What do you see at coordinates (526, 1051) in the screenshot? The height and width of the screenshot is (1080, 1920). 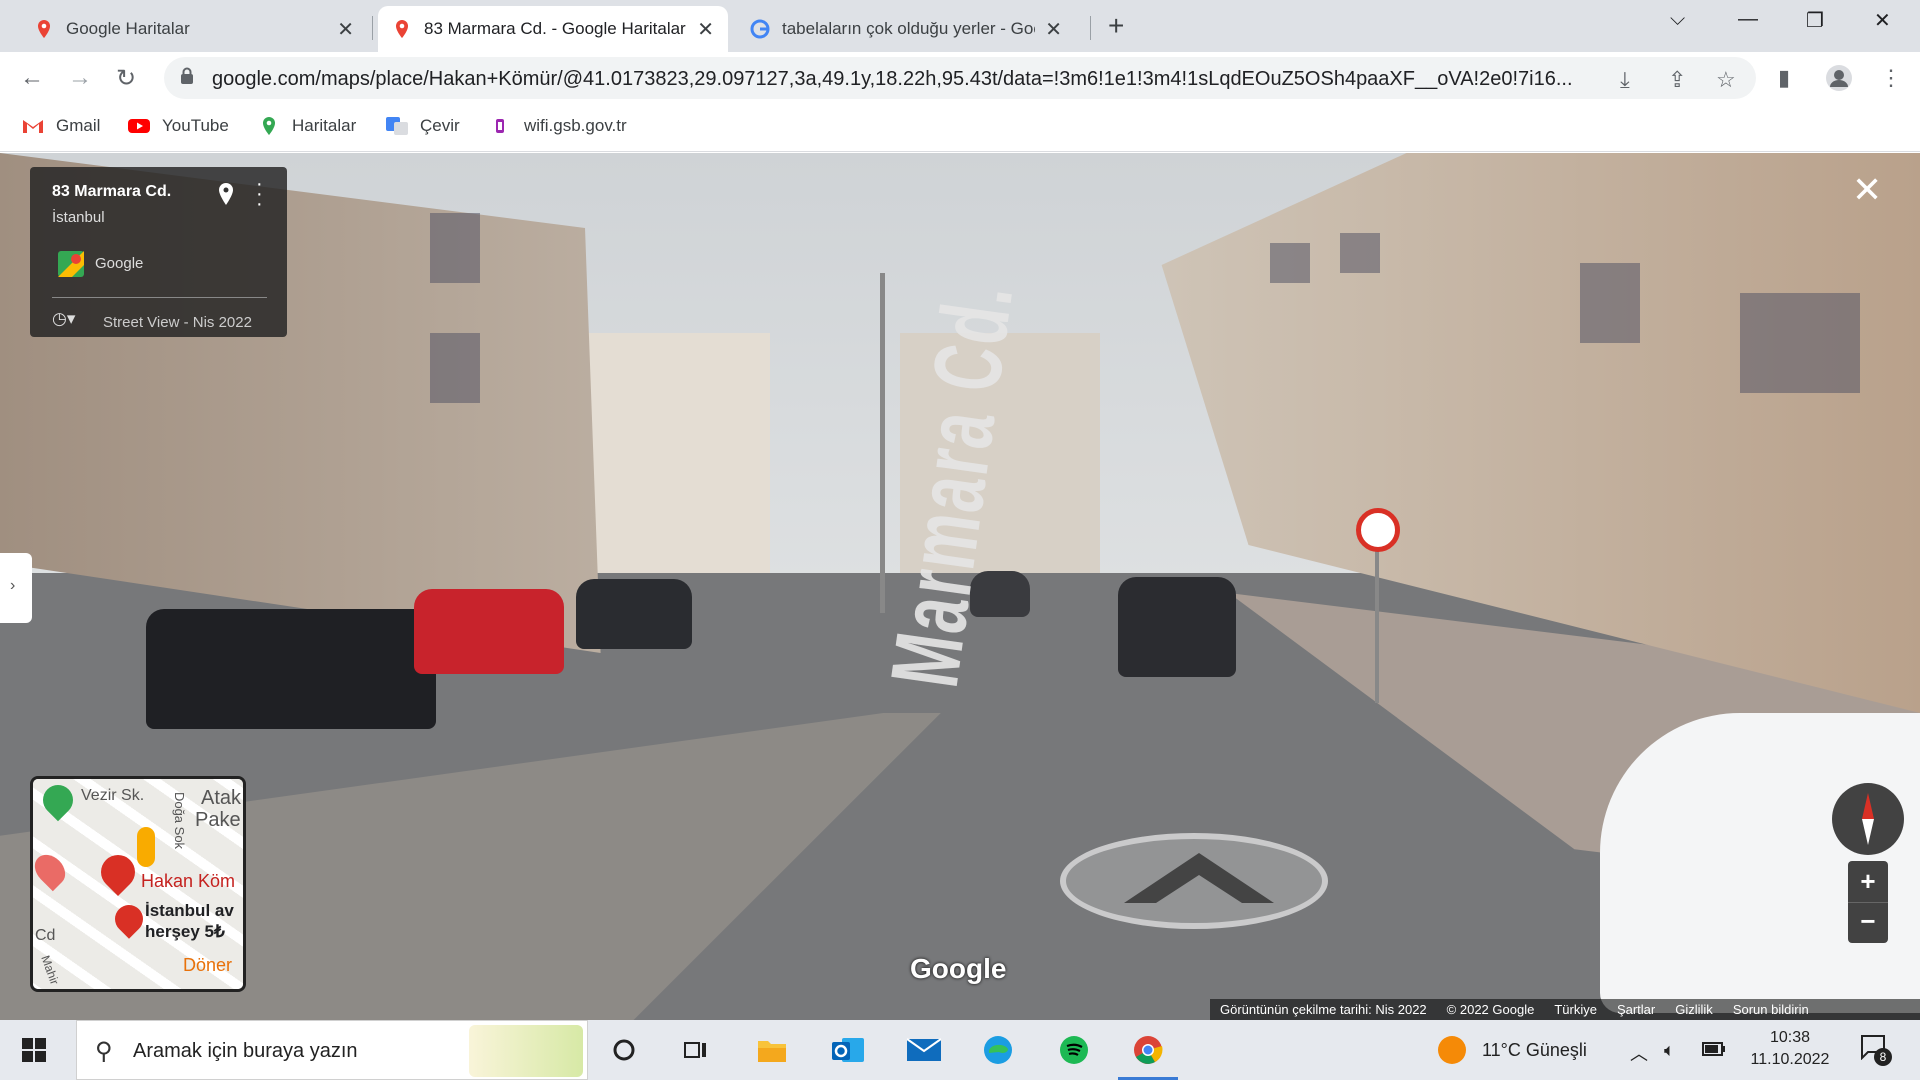 I see `search-highlight-art` at bounding box center [526, 1051].